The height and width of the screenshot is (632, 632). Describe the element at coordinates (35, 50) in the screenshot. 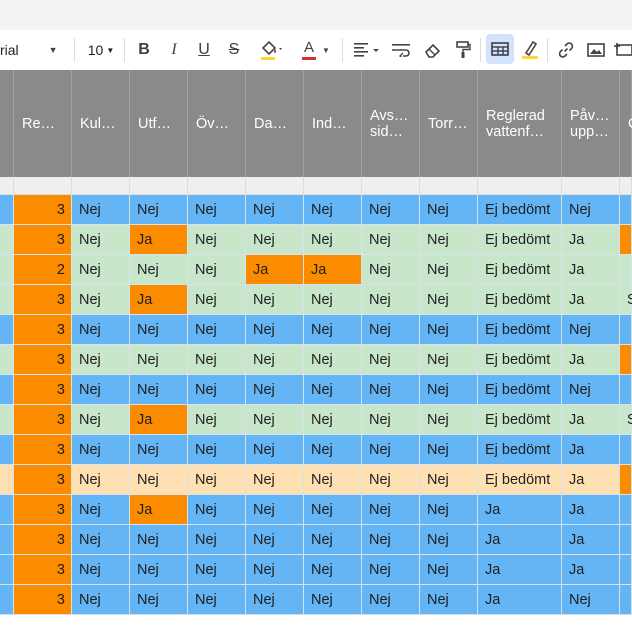

I see `font-family-select: rial ▼` at that location.